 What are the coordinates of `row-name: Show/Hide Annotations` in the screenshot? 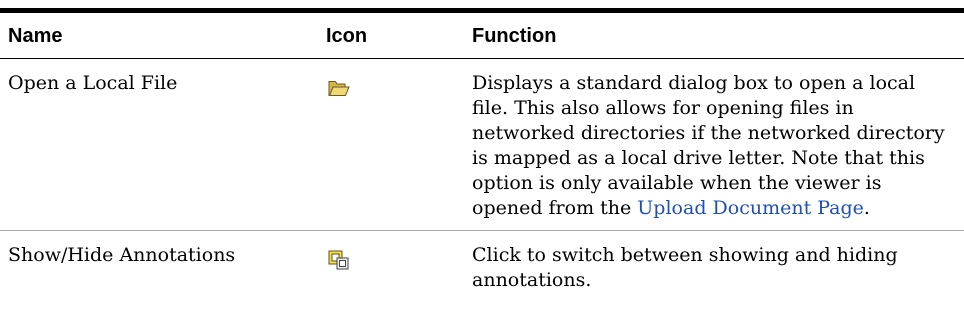 It's located at (122, 255).